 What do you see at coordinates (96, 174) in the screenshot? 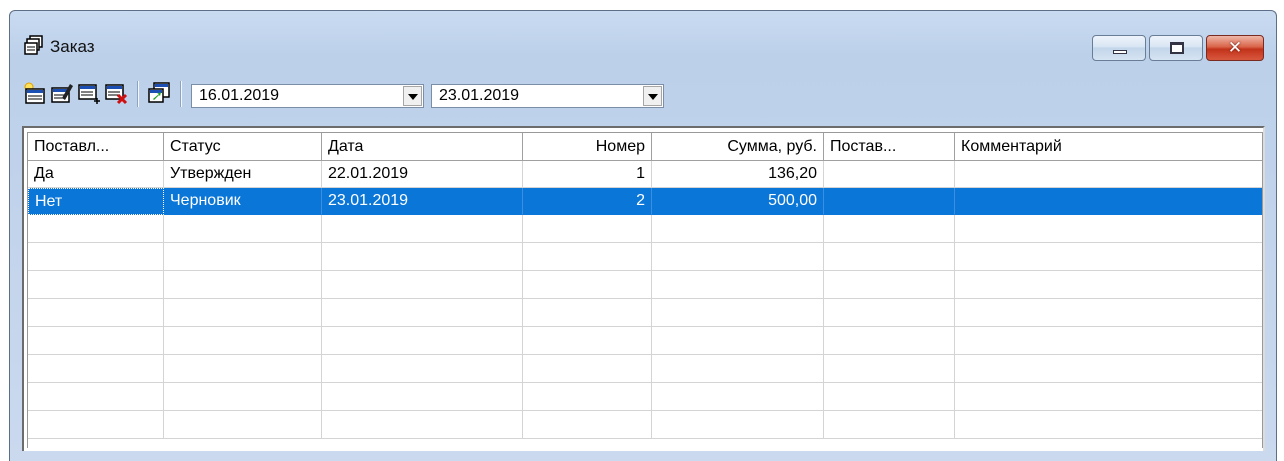
I see `cell-delivered: Да` at bounding box center [96, 174].